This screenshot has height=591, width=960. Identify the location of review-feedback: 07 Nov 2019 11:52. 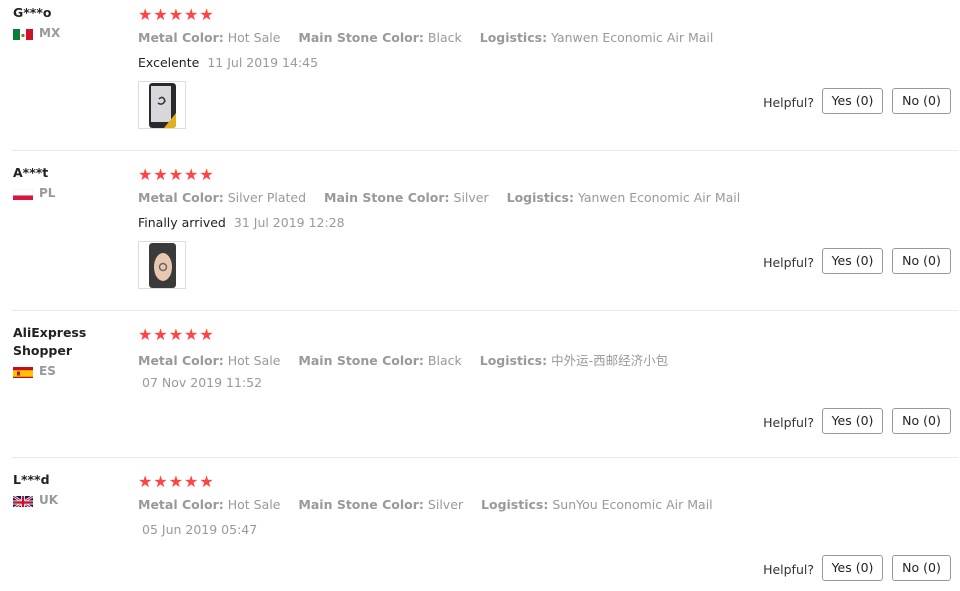
(200, 382).